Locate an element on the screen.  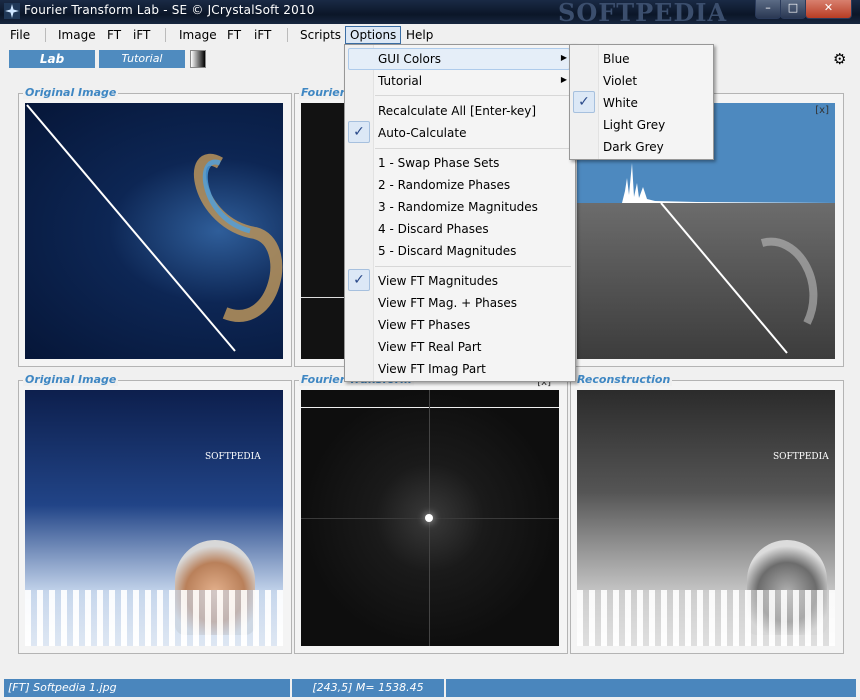
menu-image-2: Image is located at coordinates (198, 35).